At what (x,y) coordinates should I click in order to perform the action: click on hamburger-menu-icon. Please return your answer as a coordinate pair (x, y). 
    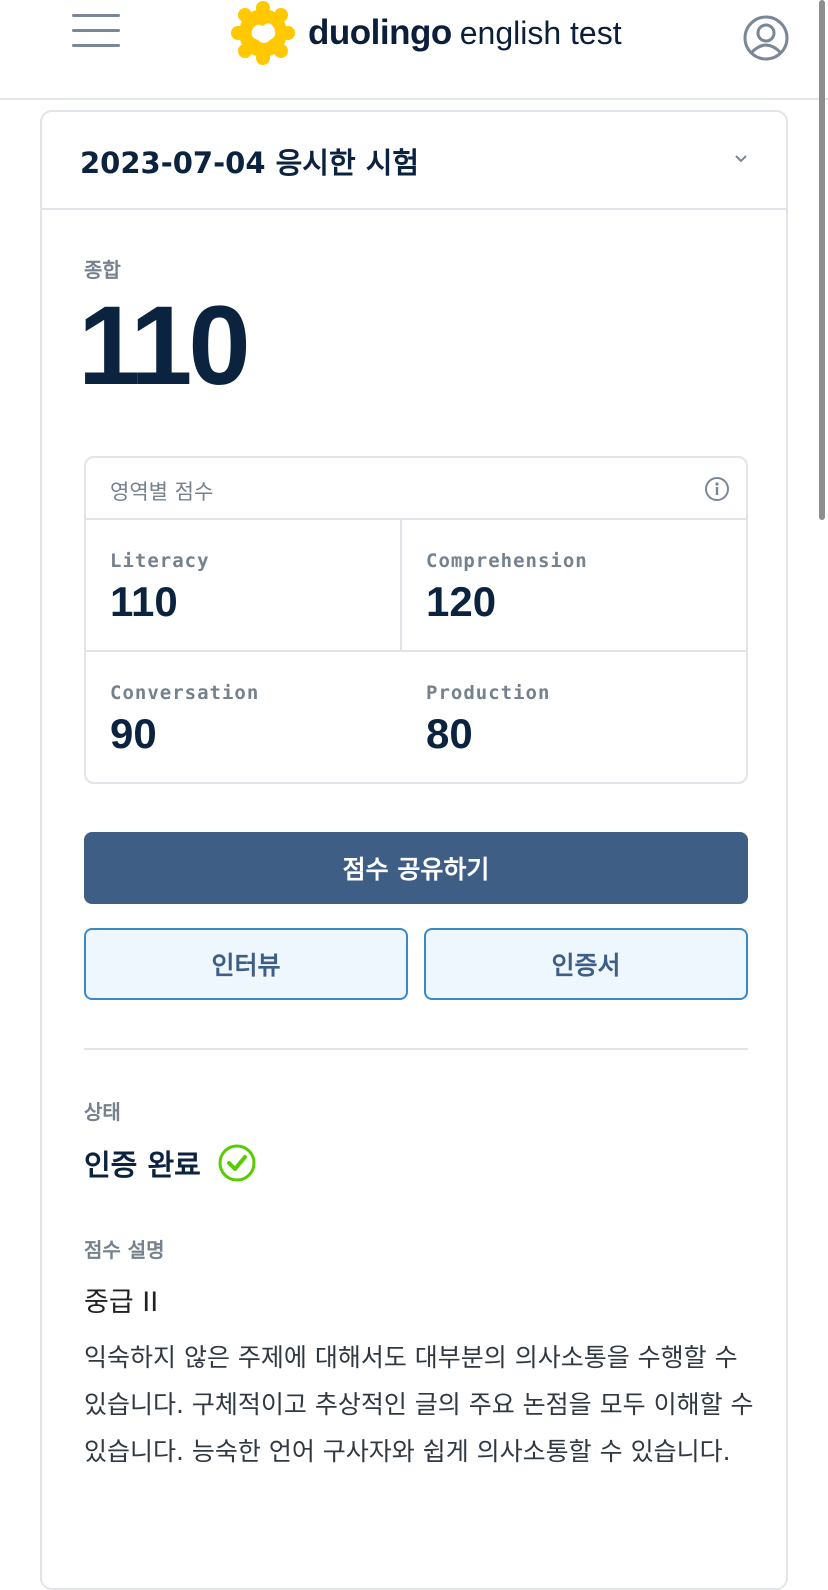
    Looking at the image, I should click on (96, 31).